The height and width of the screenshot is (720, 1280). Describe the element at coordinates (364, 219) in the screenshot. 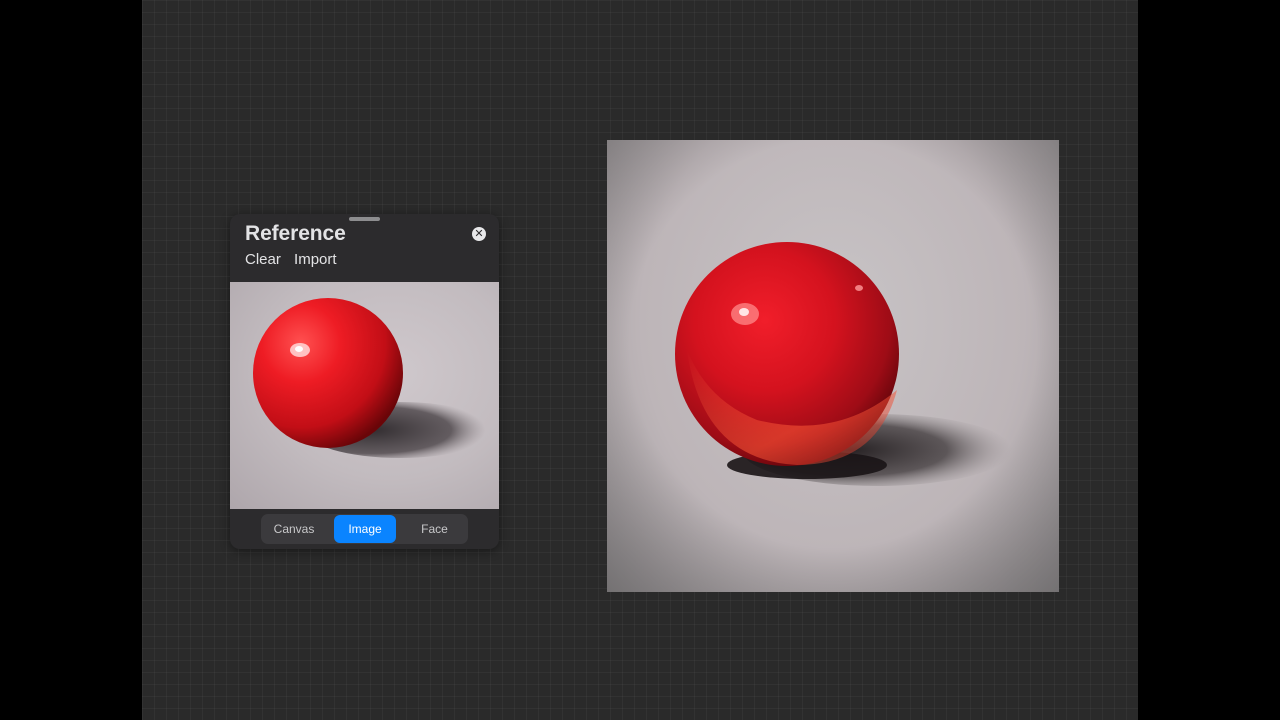

I see `panel-drag-handle` at that location.